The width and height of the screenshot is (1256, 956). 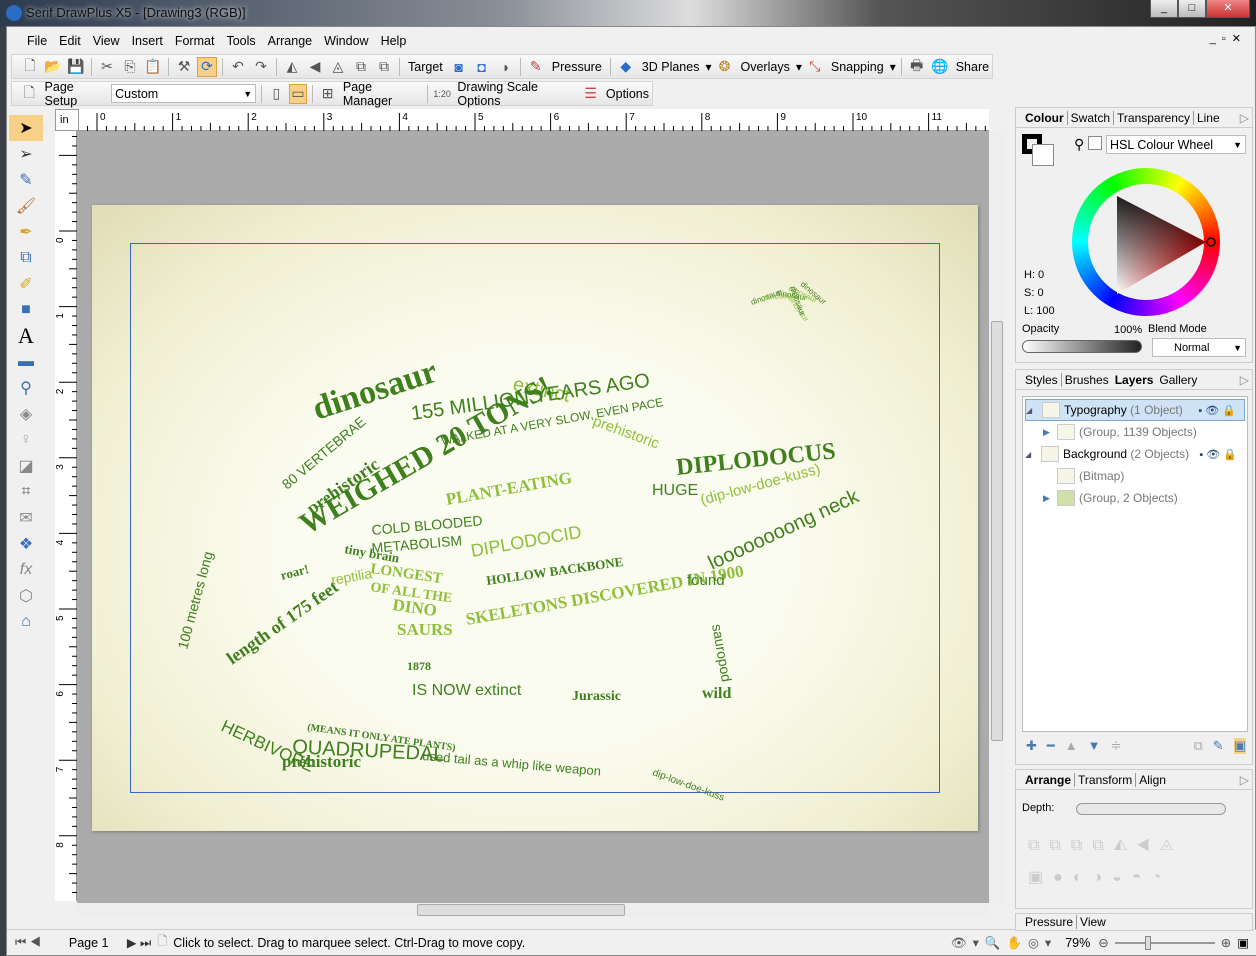 What do you see at coordinates (1087, 380) in the screenshot?
I see `tab-brushes: Brushes` at bounding box center [1087, 380].